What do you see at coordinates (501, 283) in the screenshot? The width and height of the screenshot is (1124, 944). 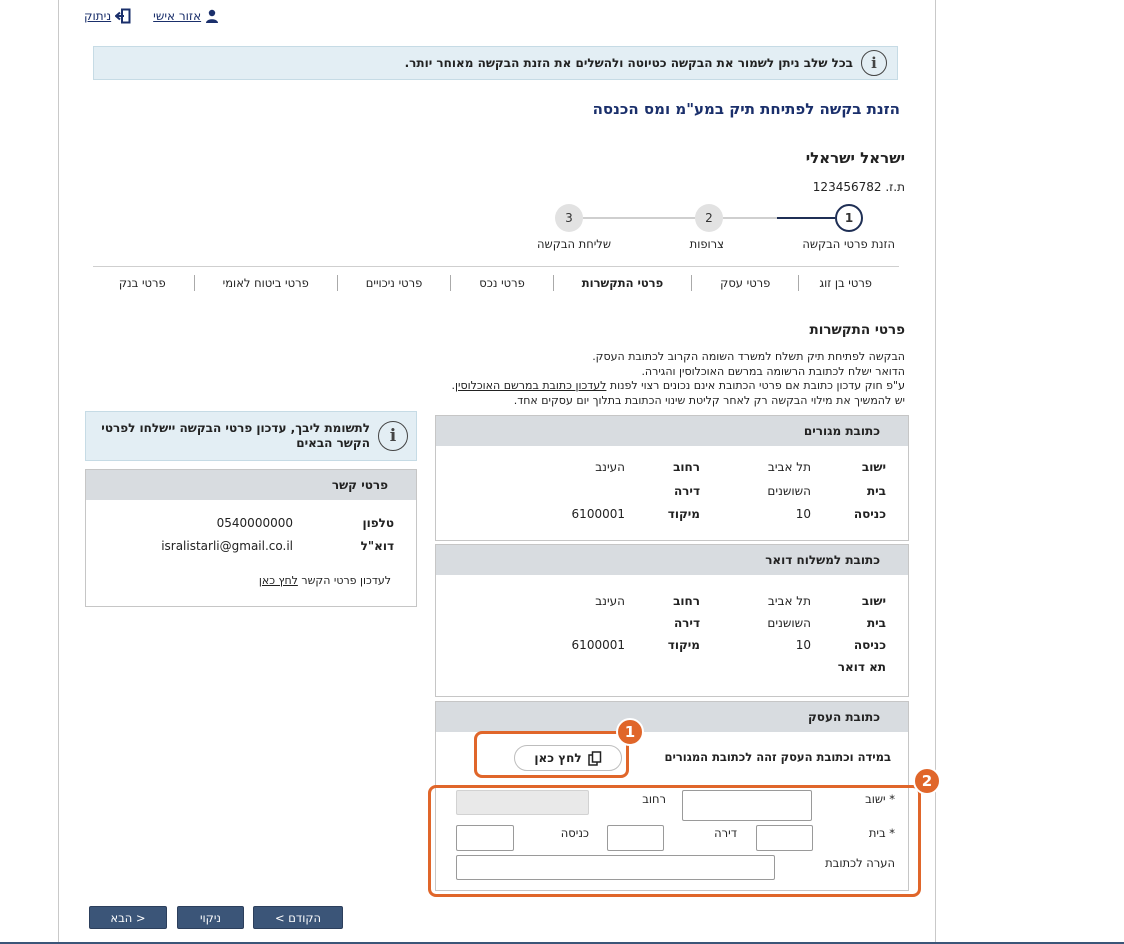 I see `tab-property: פרטי נכס` at bounding box center [501, 283].